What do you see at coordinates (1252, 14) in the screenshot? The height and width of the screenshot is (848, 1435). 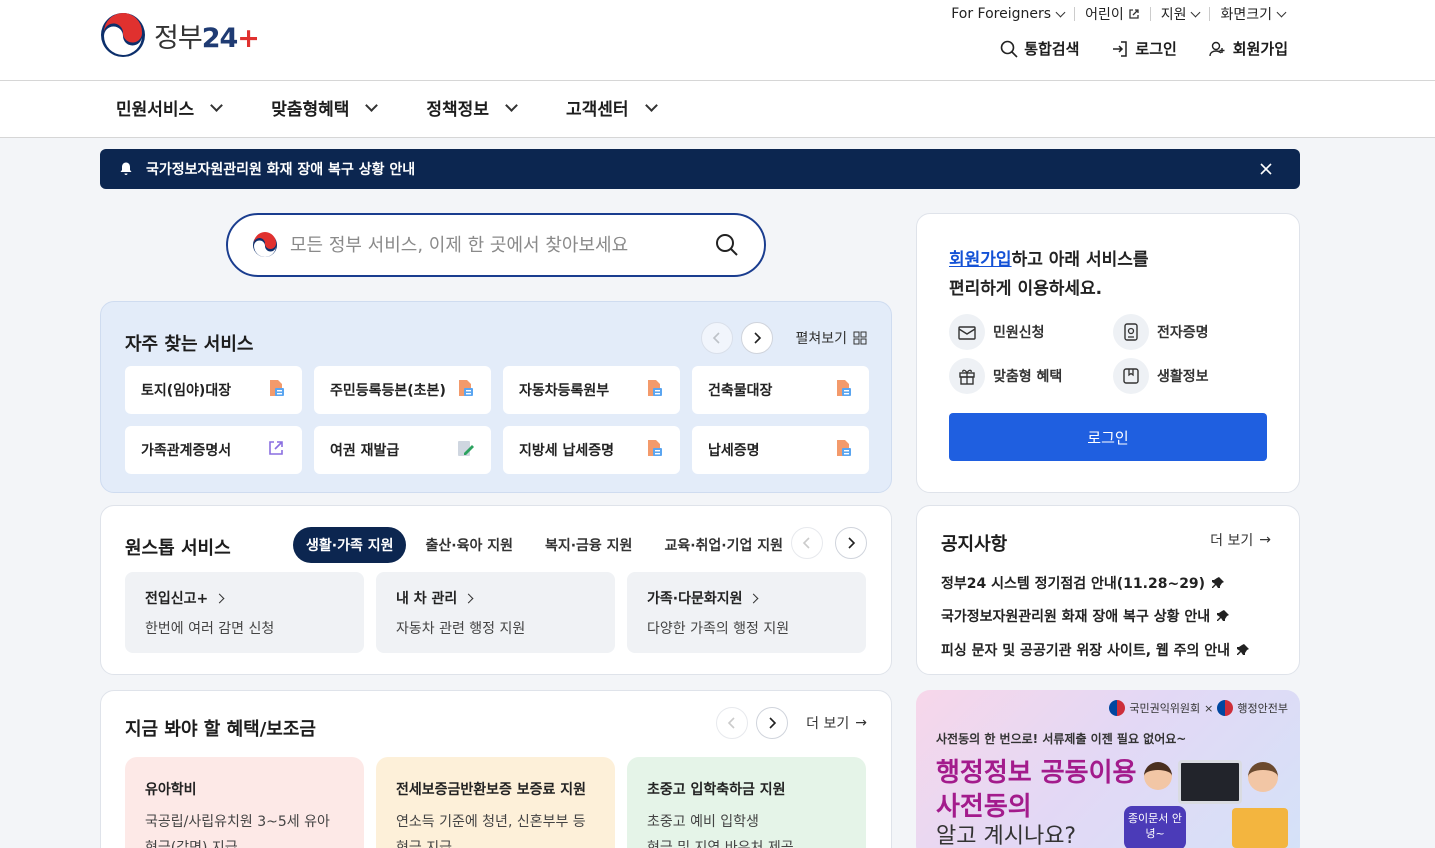 I see `screen-size-menu: 화면크기` at bounding box center [1252, 14].